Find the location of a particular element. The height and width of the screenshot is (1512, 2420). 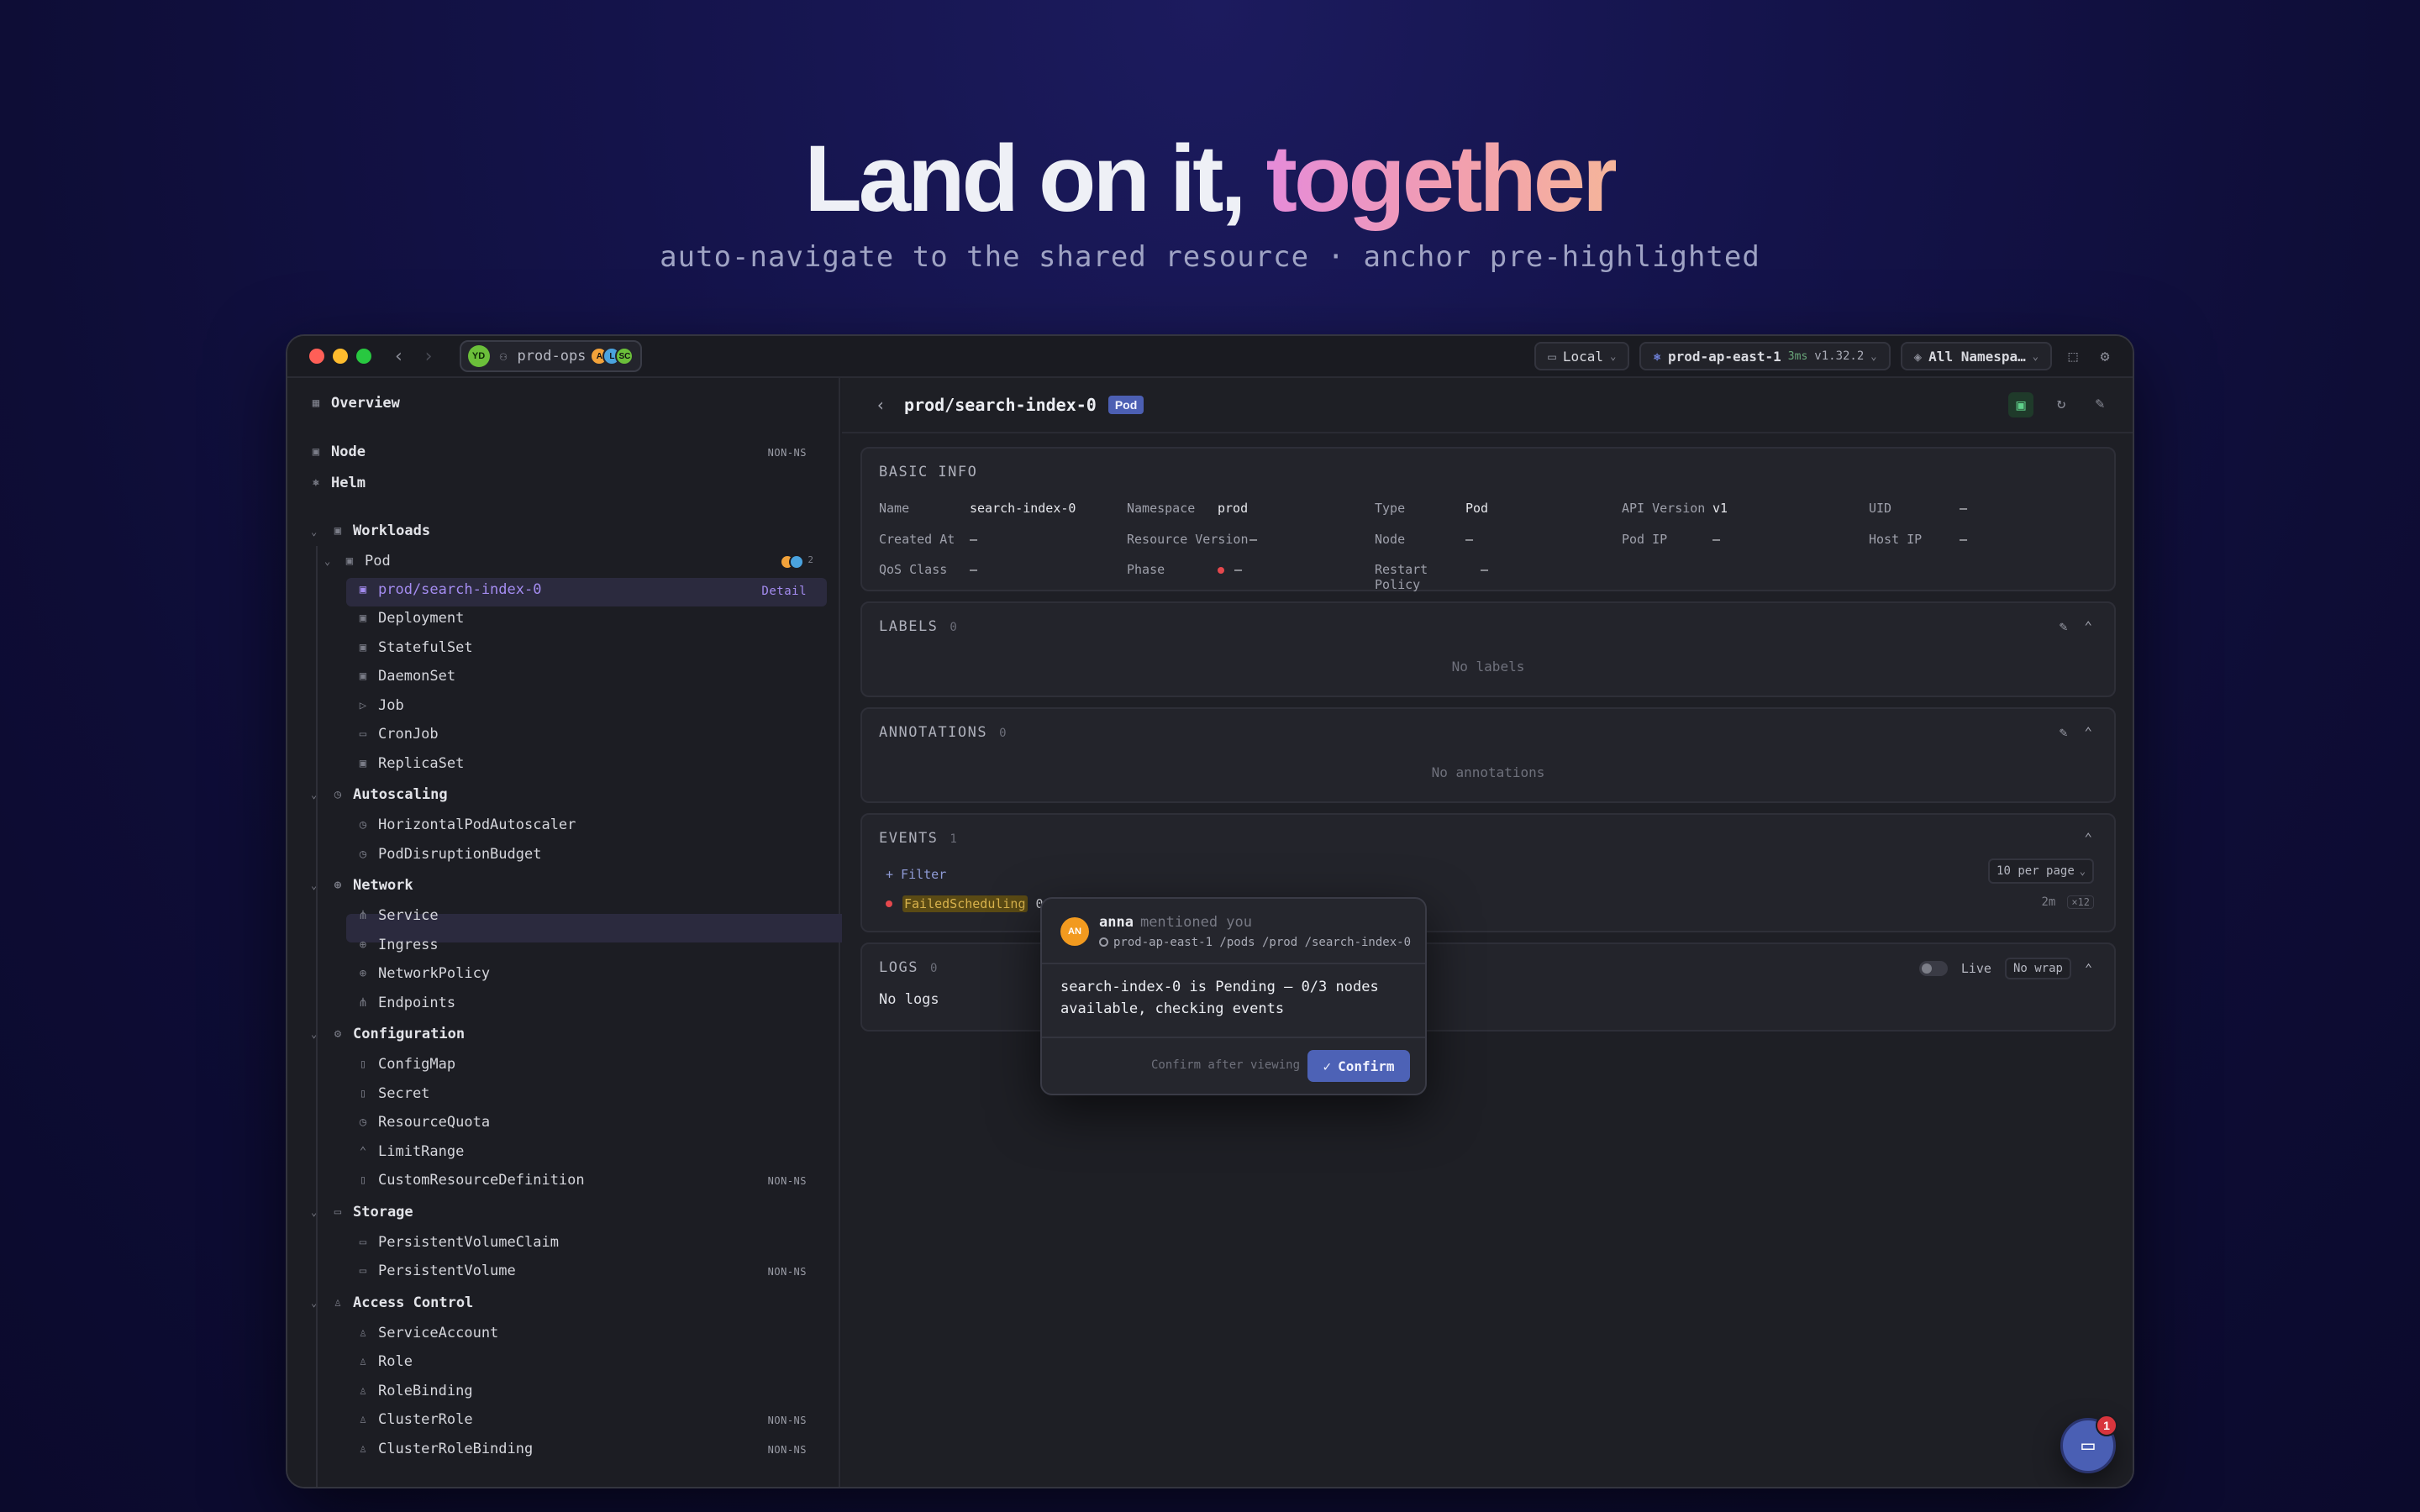

context-select: ▭ Local ⌄ is located at coordinates (1582, 356).